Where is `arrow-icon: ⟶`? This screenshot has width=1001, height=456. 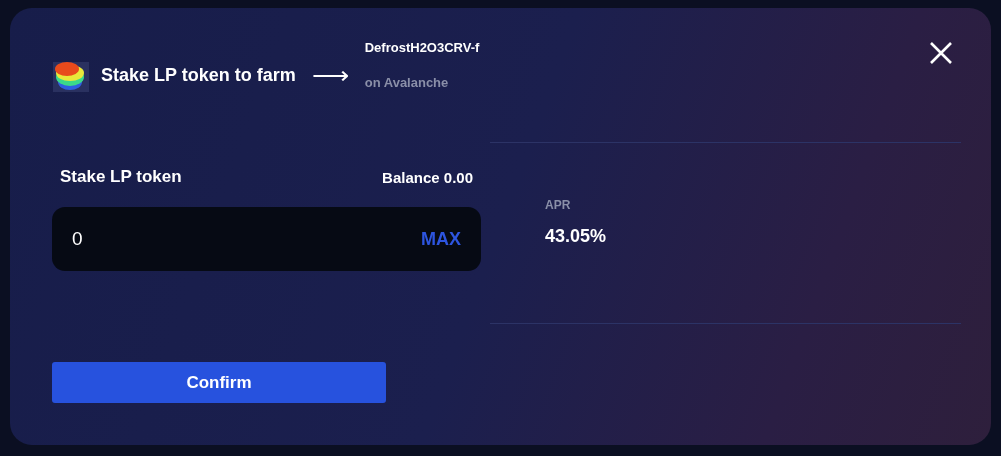 arrow-icon: ⟶ is located at coordinates (330, 75).